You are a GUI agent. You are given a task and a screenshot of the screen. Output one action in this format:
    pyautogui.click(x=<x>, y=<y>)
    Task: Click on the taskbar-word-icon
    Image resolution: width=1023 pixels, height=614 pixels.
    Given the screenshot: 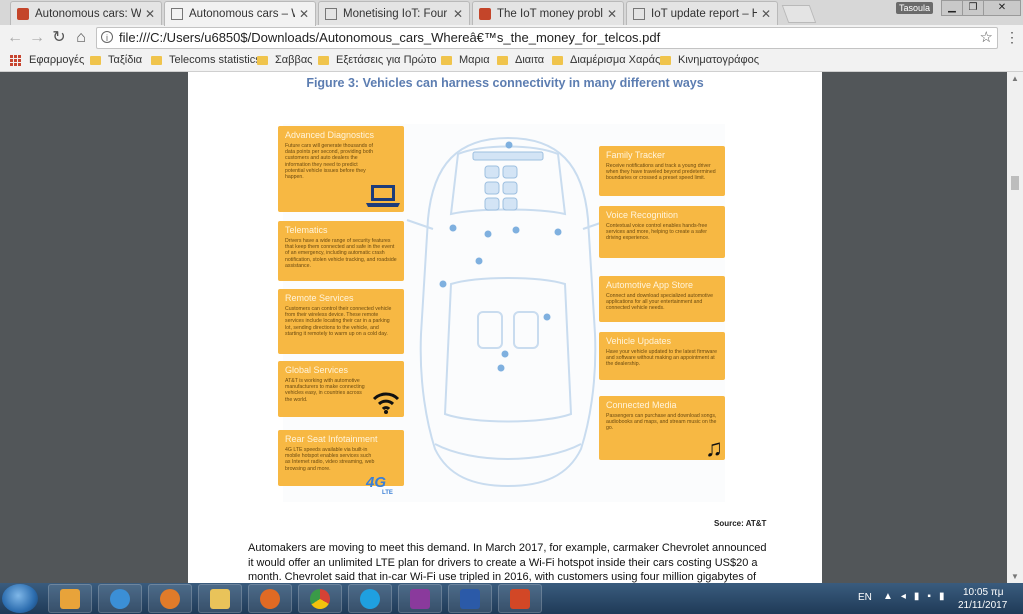 What is the action you would take?
    pyautogui.click(x=470, y=598)
    